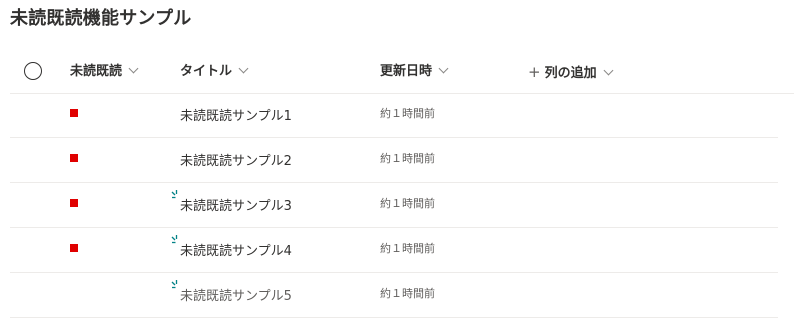 The image size is (796, 322). I want to click on table-row: 未読既読サンプル1 約１時間前, so click(394, 115).